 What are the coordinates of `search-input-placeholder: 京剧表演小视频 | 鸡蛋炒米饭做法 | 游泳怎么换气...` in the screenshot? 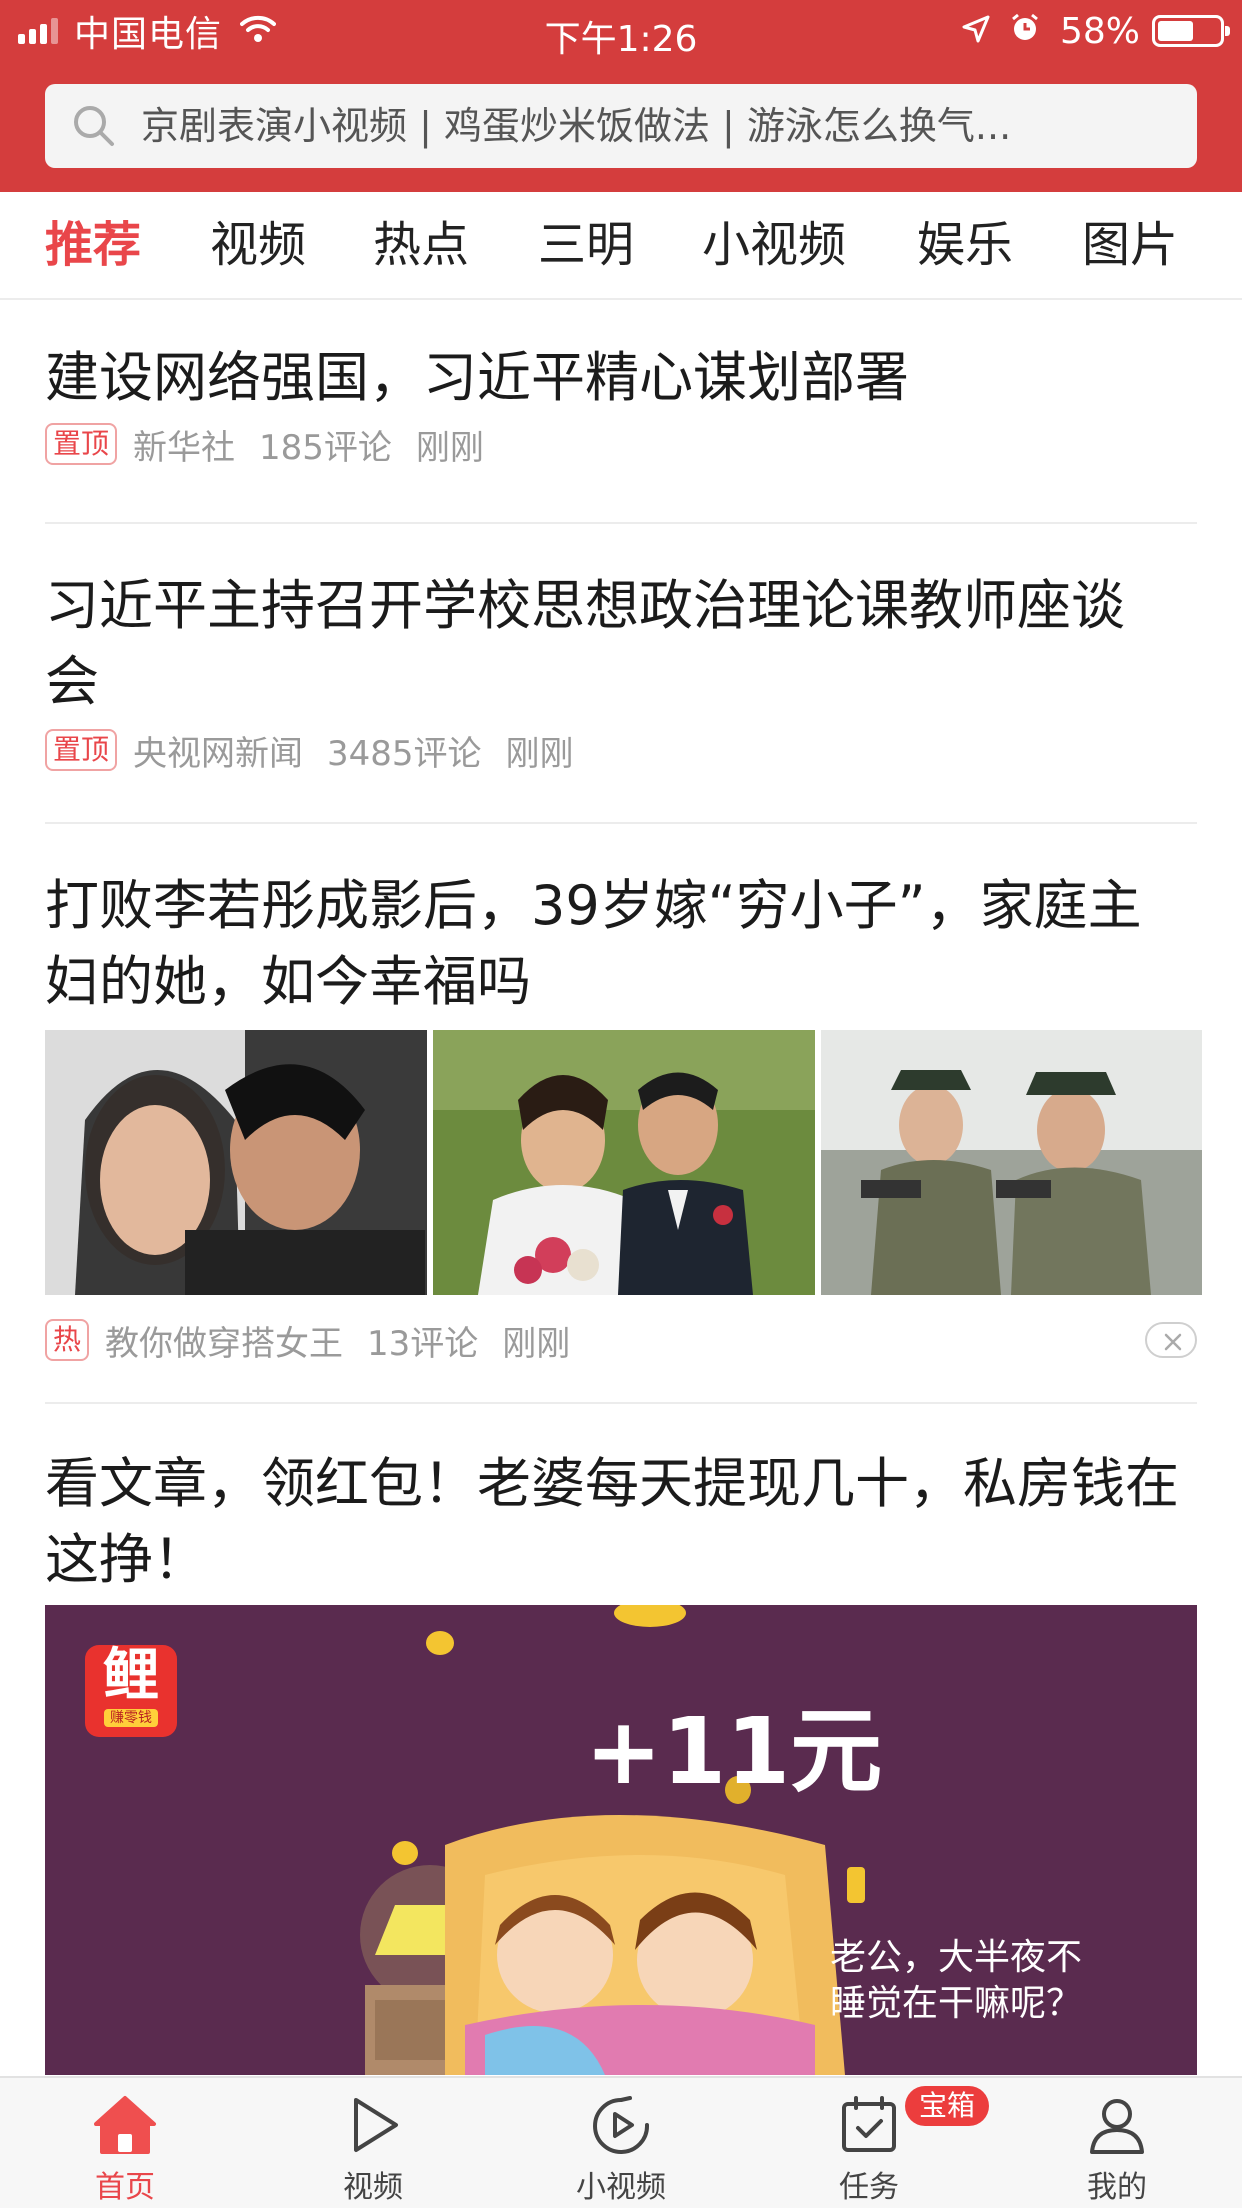 It's located at (649, 126).